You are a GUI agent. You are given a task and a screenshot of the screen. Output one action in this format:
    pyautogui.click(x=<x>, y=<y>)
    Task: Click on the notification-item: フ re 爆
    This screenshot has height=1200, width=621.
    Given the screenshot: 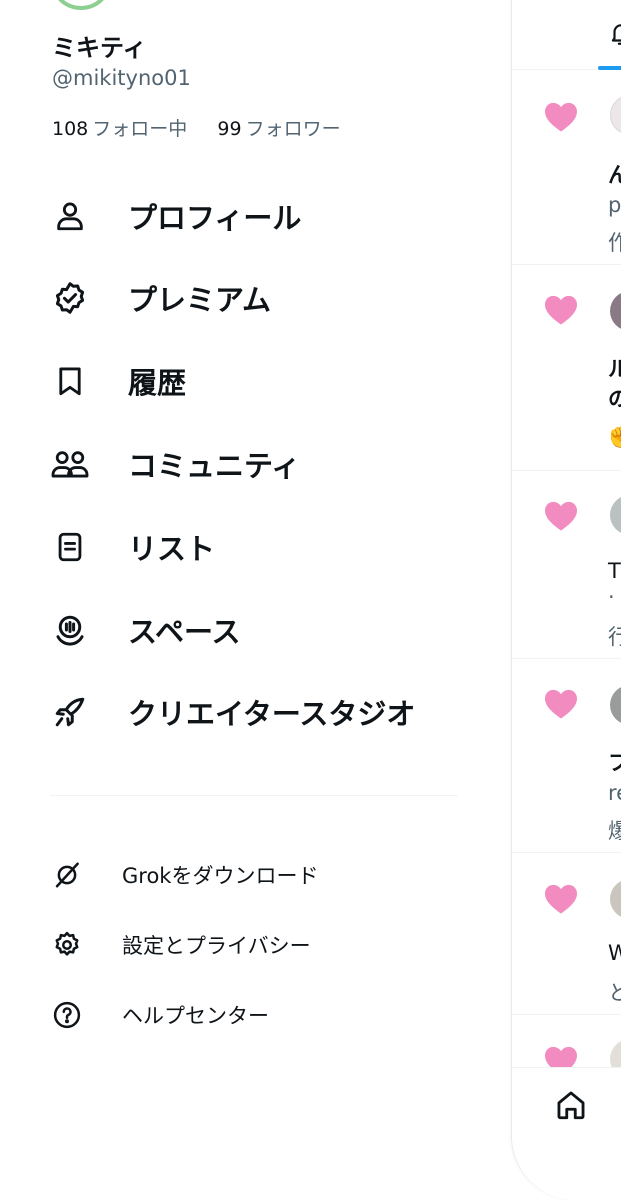 What is the action you would take?
    pyautogui.click(x=566, y=756)
    